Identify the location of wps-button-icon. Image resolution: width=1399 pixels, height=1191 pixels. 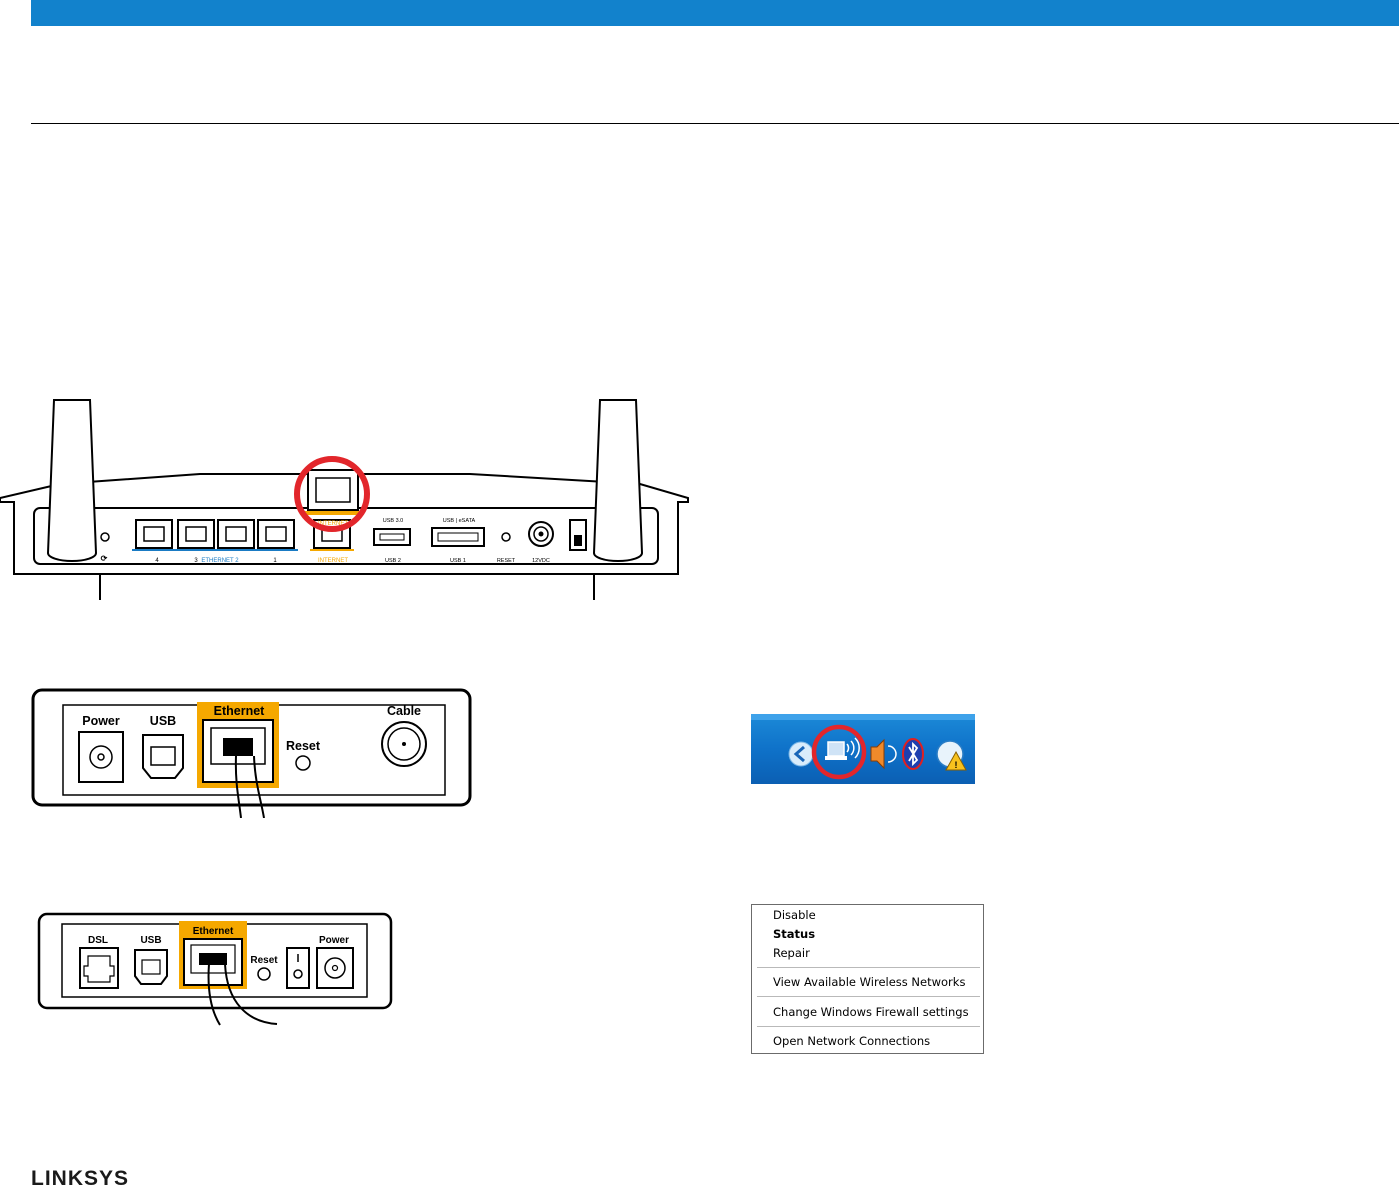
(105, 537).